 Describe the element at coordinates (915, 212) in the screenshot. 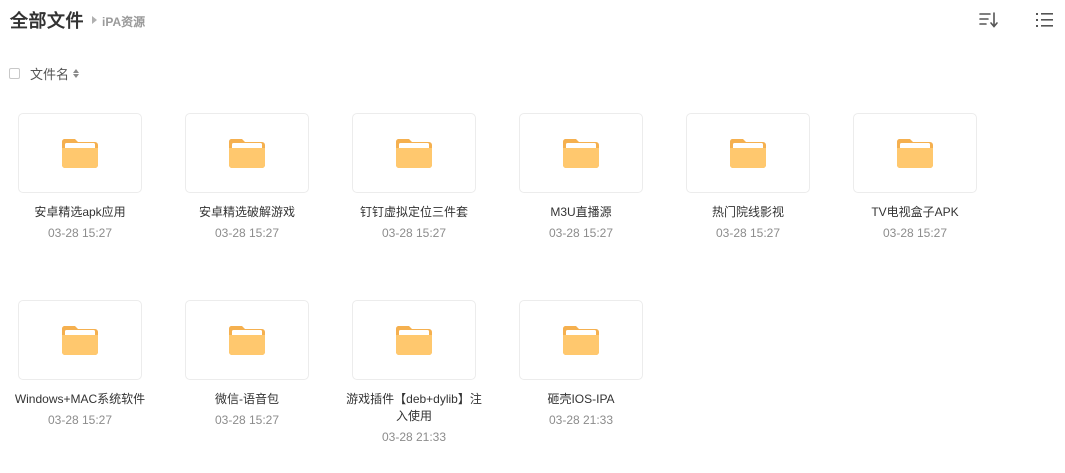

I see `folder-name: TV电视盒子APK` at that location.